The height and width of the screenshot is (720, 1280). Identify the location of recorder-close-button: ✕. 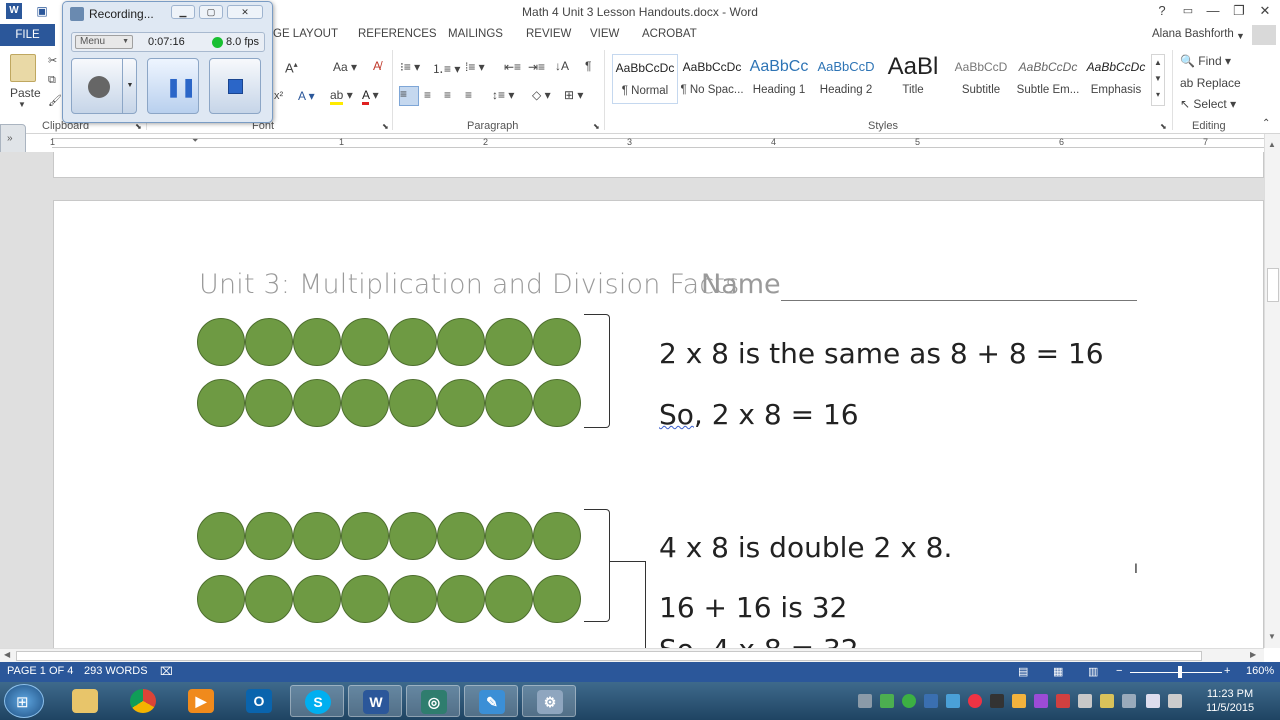
(245, 12).